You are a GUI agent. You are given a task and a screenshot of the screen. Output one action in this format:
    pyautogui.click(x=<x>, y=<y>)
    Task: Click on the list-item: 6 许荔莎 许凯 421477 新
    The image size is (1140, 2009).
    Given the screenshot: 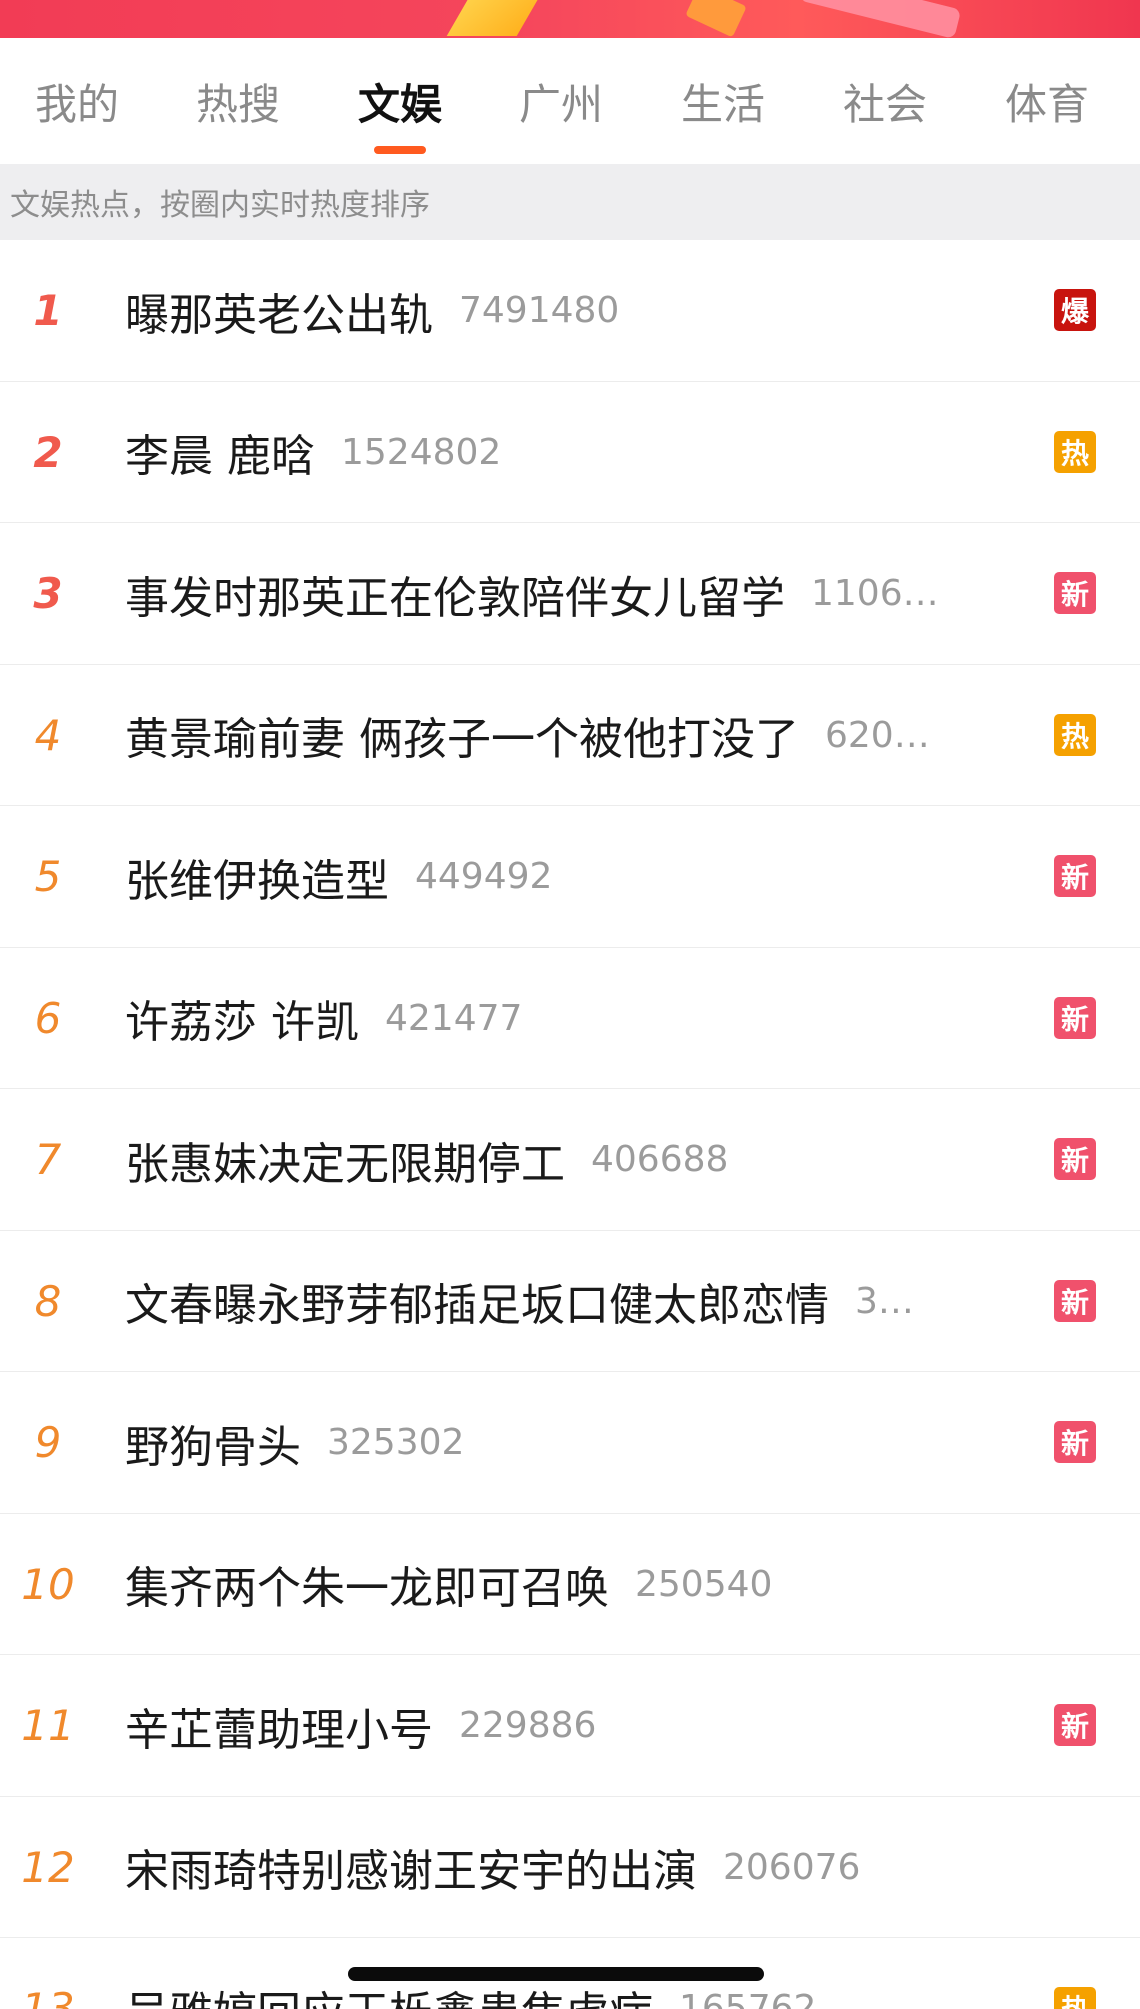 What is the action you would take?
    pyautogui.click(x=570, y=1018)
    